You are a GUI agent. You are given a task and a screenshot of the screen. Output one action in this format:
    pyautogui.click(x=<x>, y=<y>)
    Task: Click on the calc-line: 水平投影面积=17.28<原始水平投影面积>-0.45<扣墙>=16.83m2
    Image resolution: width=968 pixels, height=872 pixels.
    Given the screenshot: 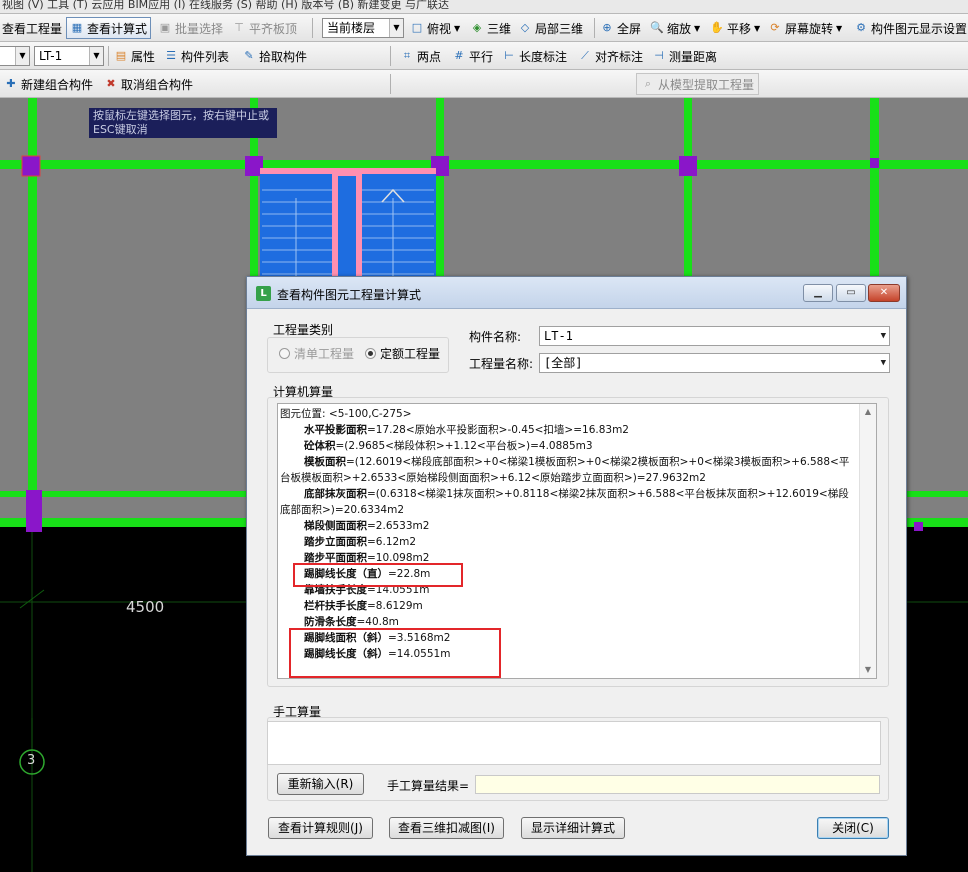 What is the action you would take?
    pyautogui.click(x=569, y=430)
    